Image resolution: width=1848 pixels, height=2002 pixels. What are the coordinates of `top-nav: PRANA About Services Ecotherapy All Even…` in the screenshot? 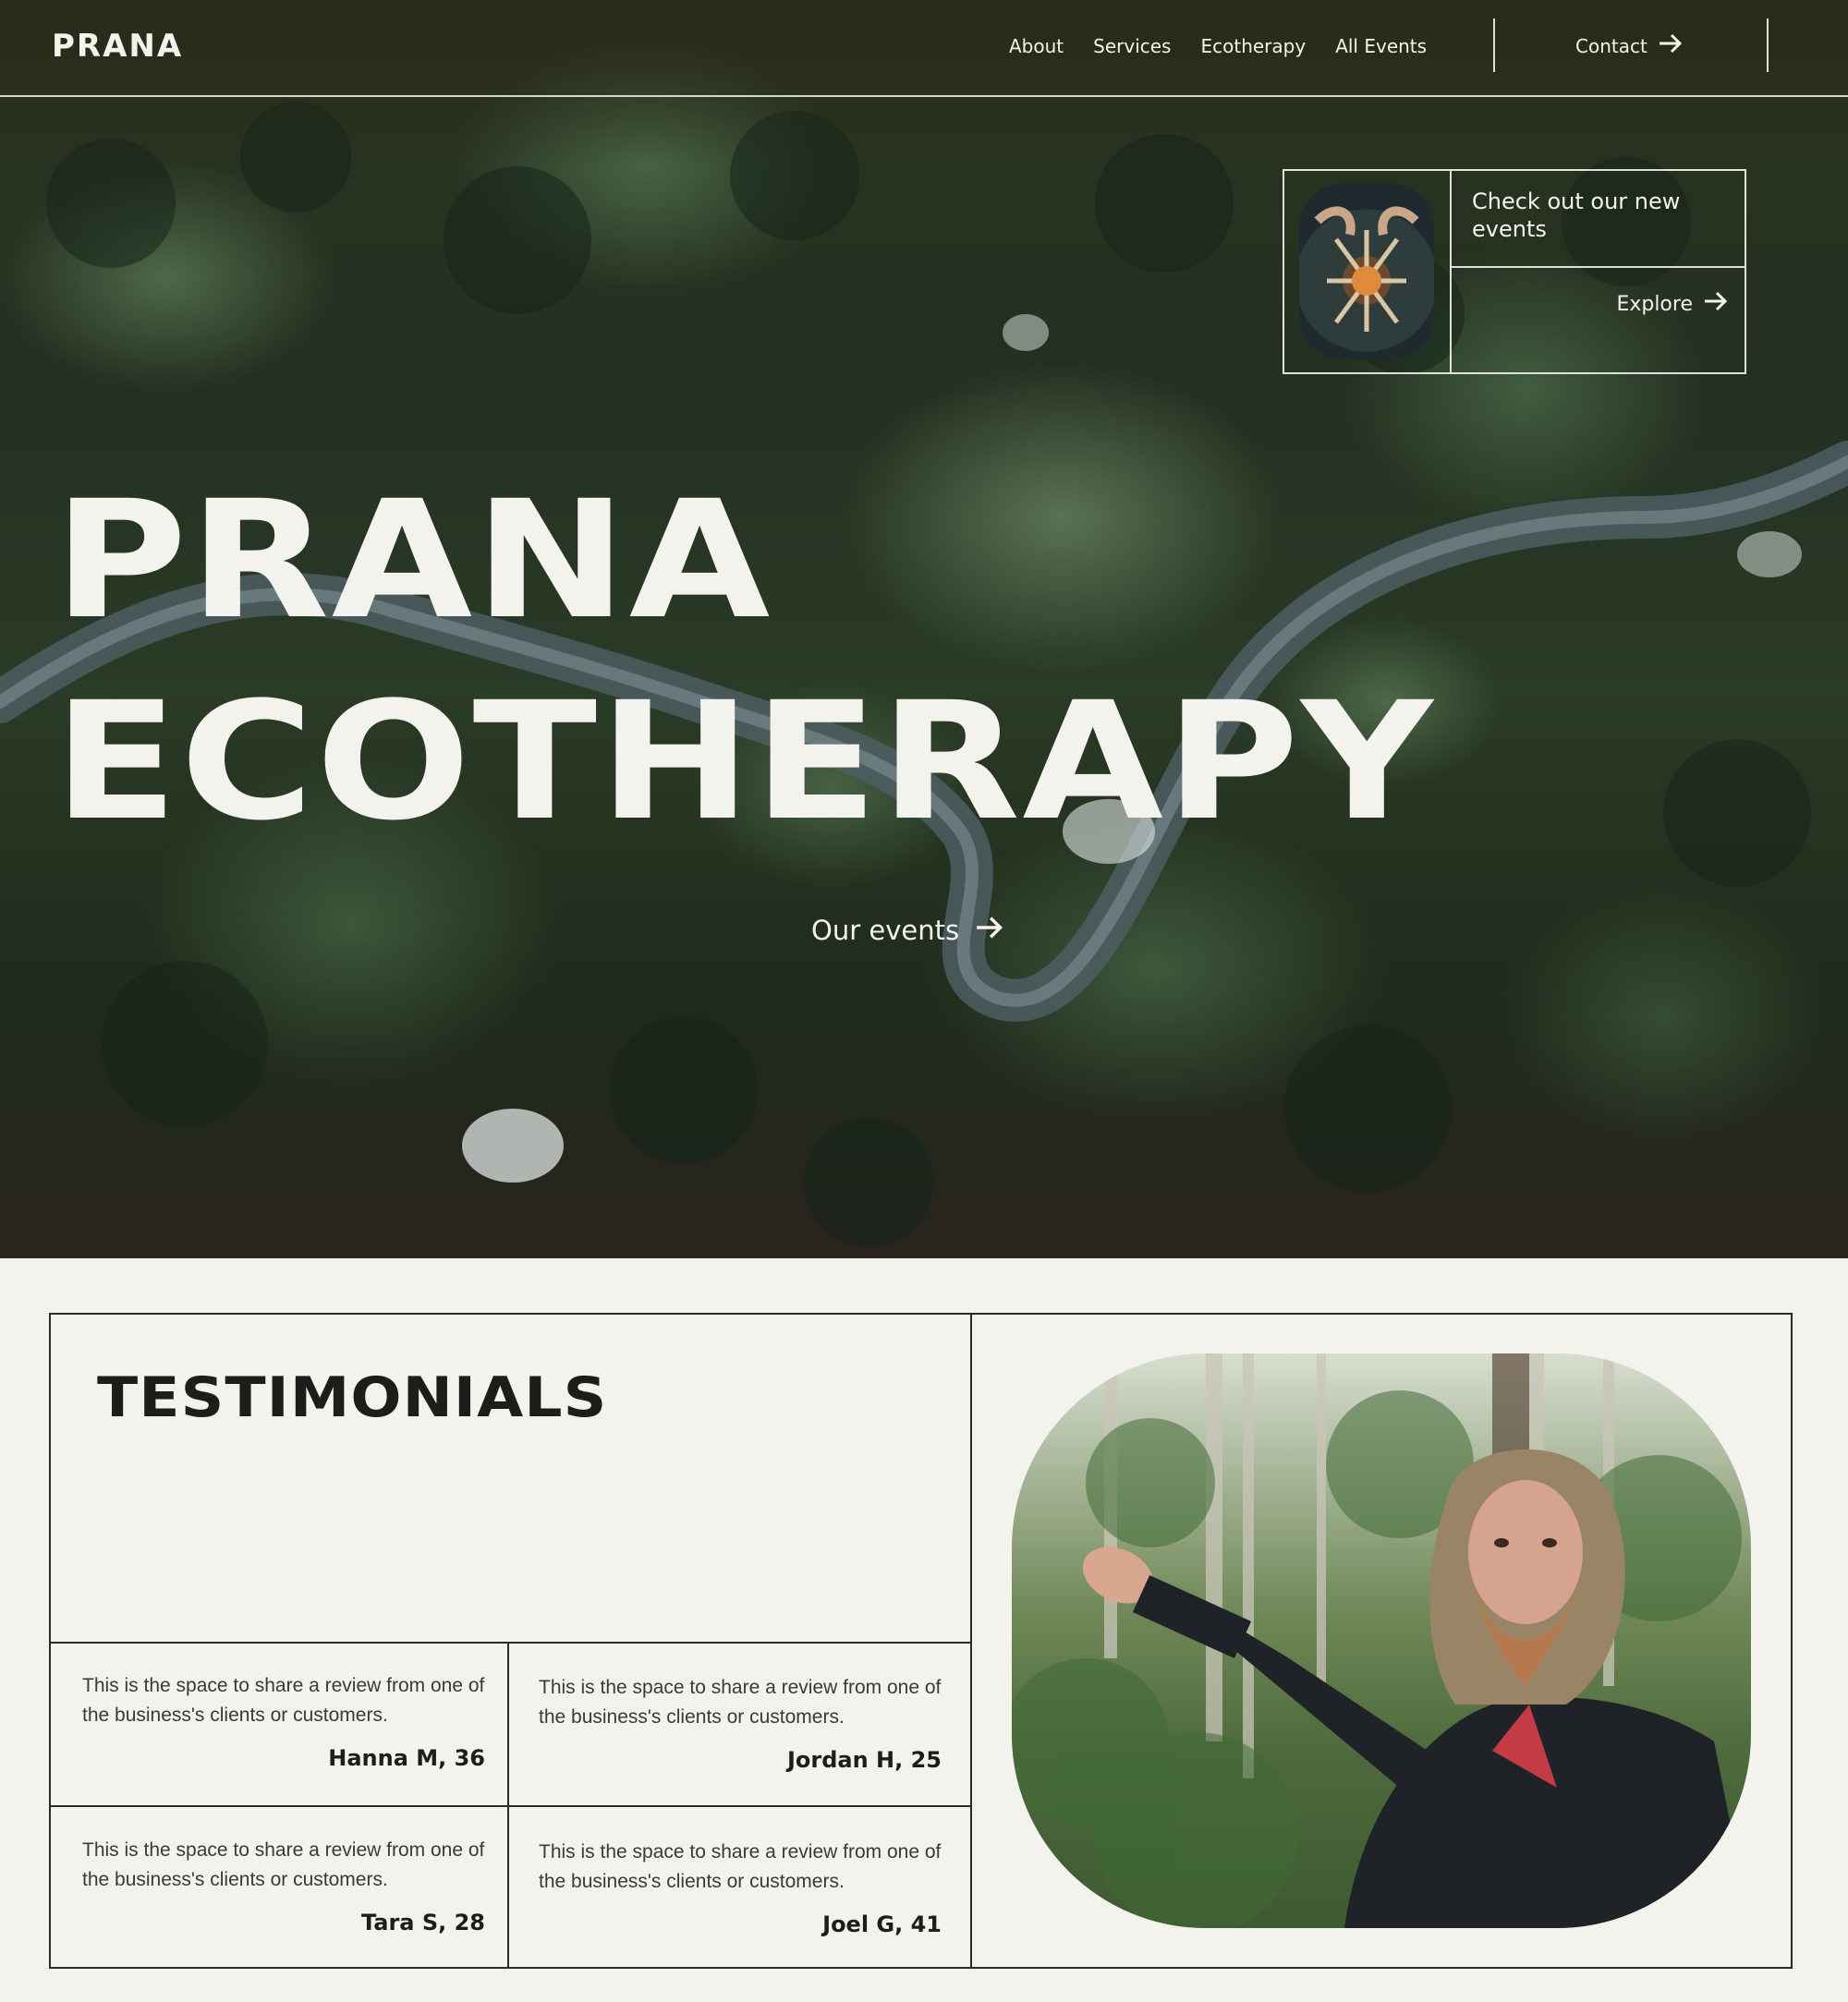 It's located at (924, 48).